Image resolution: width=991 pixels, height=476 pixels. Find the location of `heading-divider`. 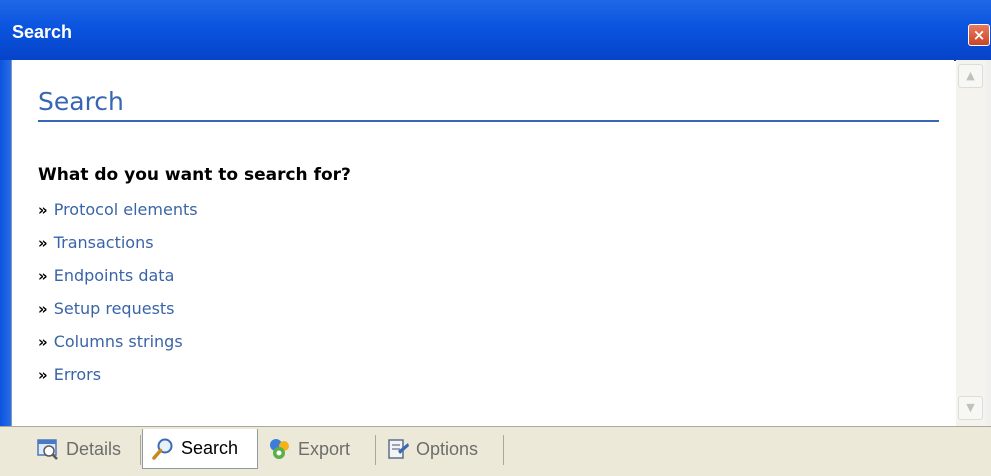

heading-divider is located at coordinates (488, 121).